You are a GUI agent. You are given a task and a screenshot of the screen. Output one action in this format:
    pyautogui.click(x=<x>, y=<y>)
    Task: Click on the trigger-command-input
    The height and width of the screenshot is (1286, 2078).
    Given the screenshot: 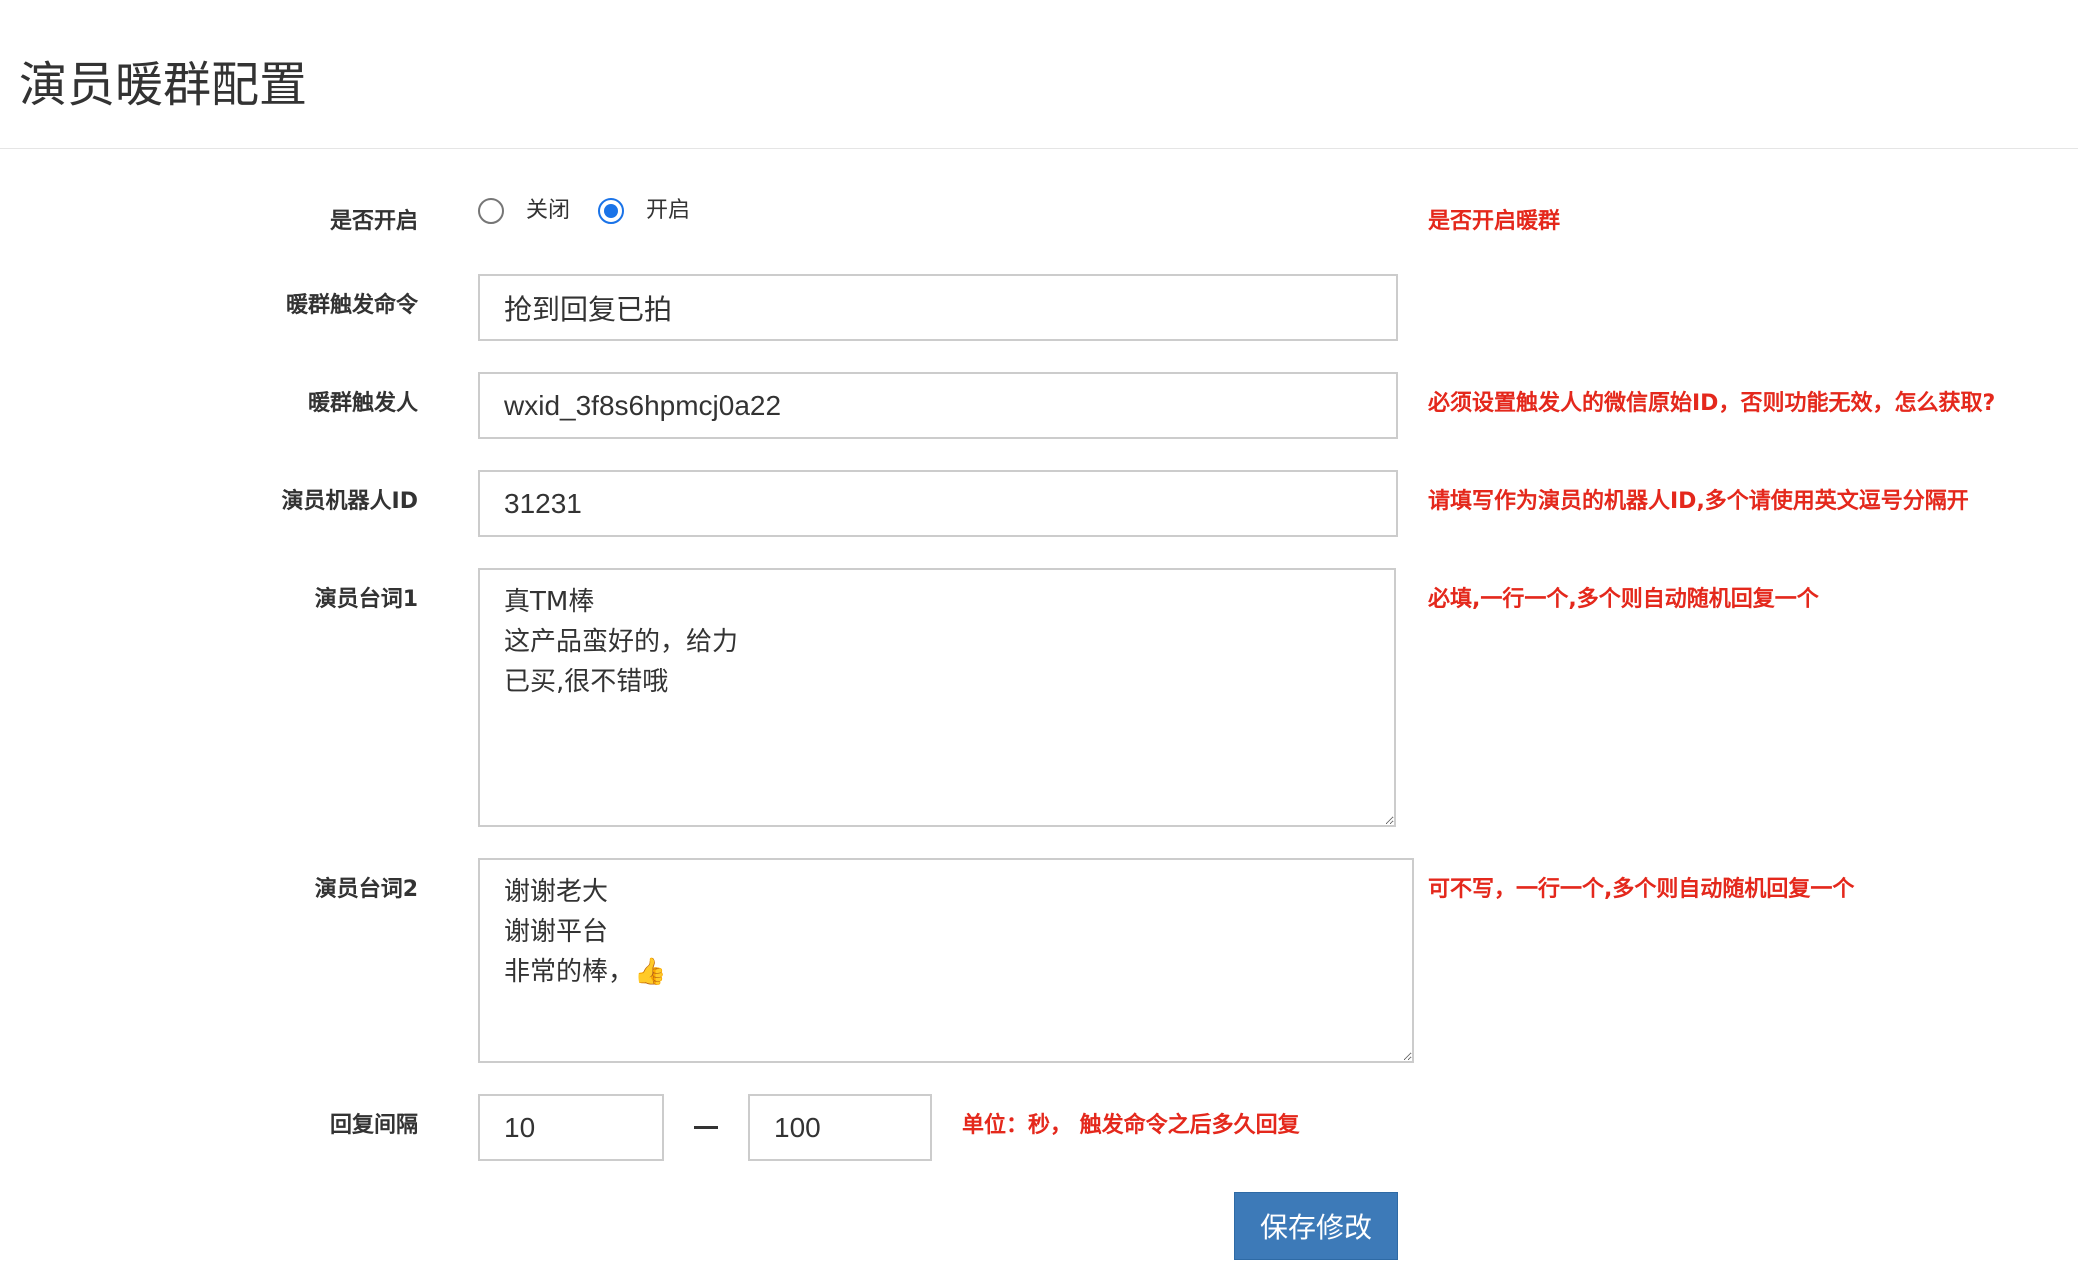 What is the action you would take?
    pyautogui.click(x=938, y=307)
    